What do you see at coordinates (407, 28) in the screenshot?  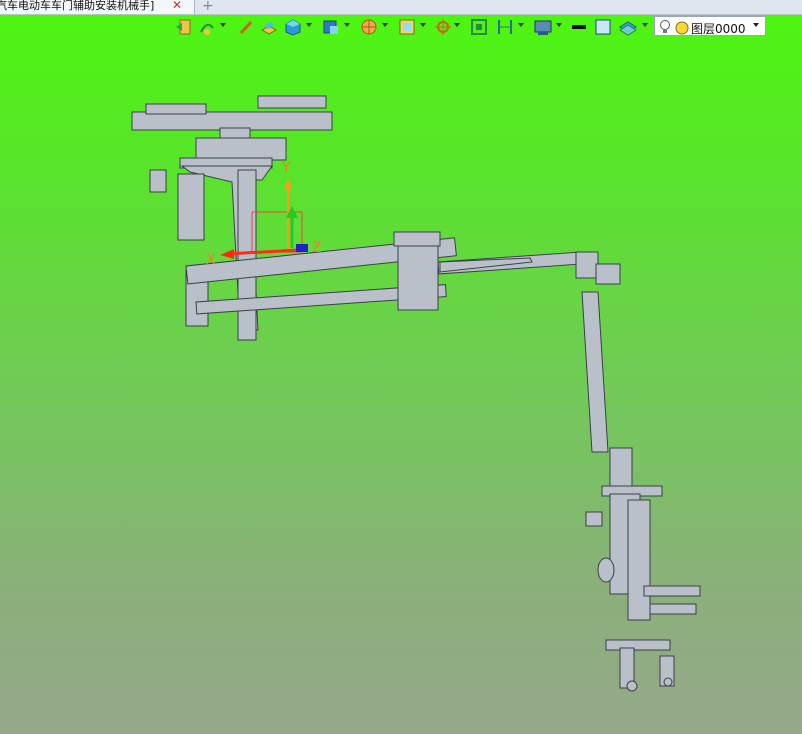 I see `frame-icon` at bounding box center [407, 28].